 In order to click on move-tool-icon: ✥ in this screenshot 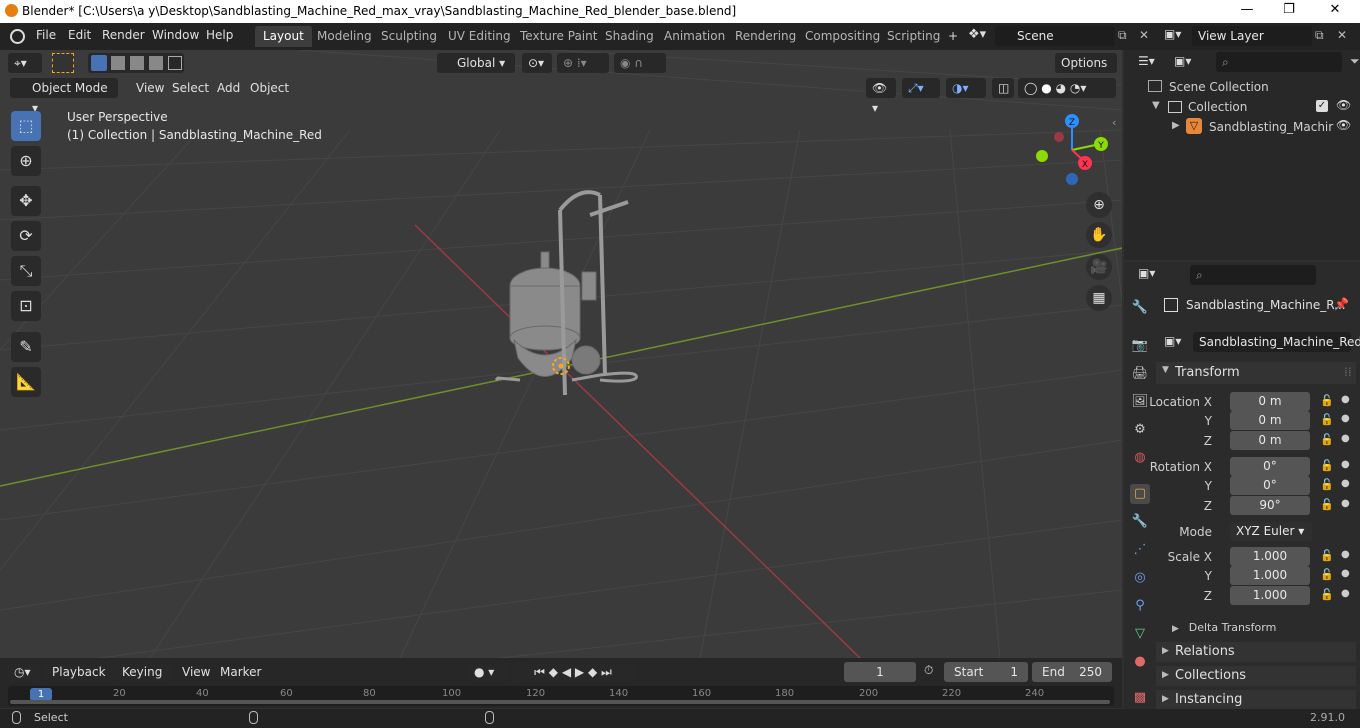, I will do `click(26, 201)`.